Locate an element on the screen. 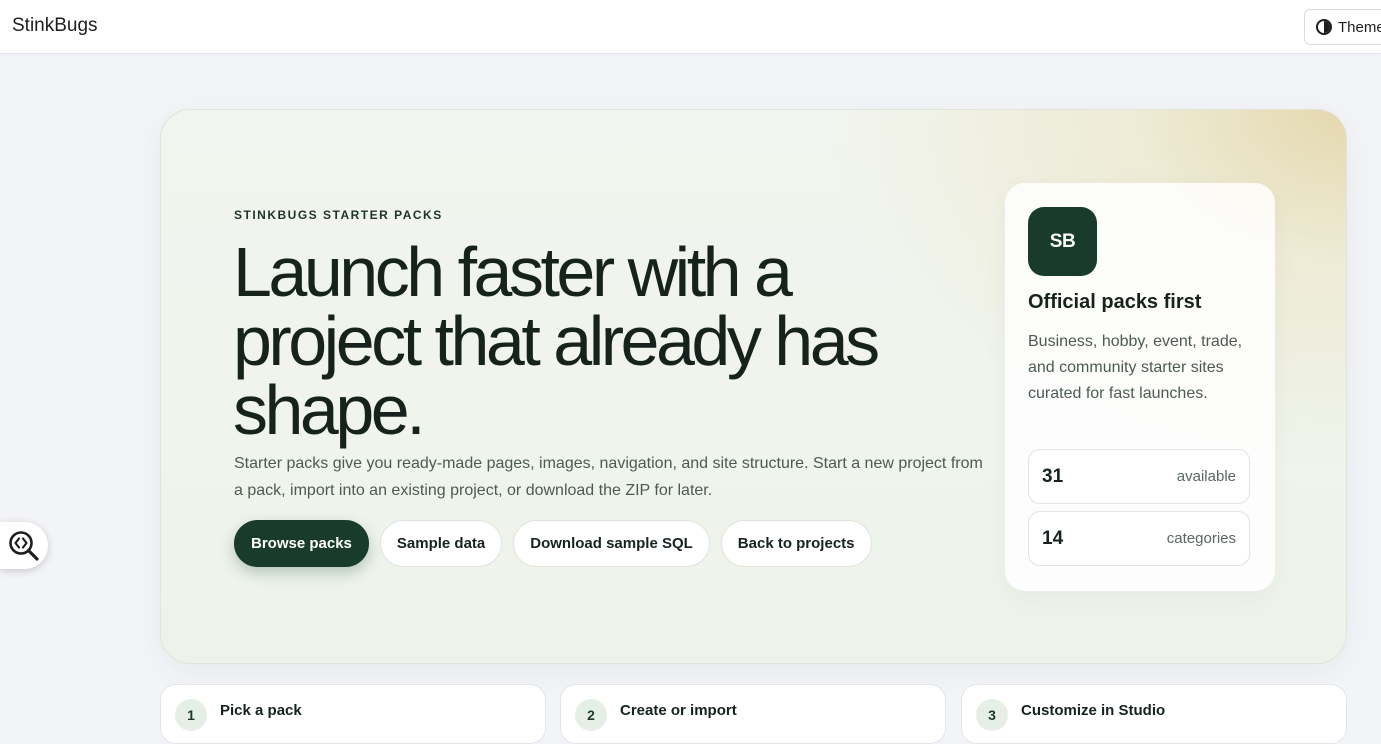  step-card-pick: 1 Pick a pack is located at coordinates (353, 714).